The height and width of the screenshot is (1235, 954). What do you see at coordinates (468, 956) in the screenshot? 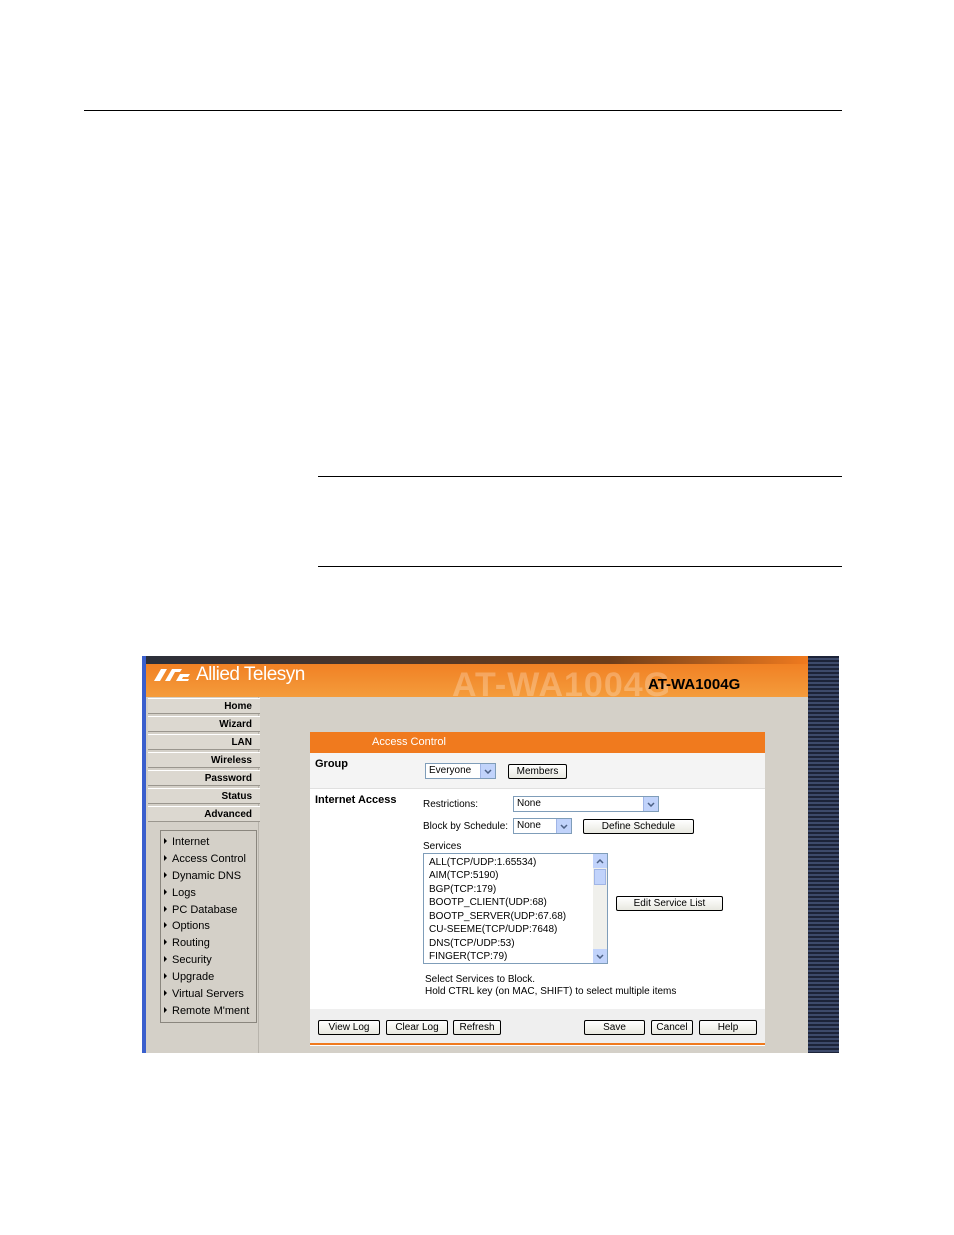
I see `list-item: FINGER(TCP:79)` at bounding box center [468, 956].